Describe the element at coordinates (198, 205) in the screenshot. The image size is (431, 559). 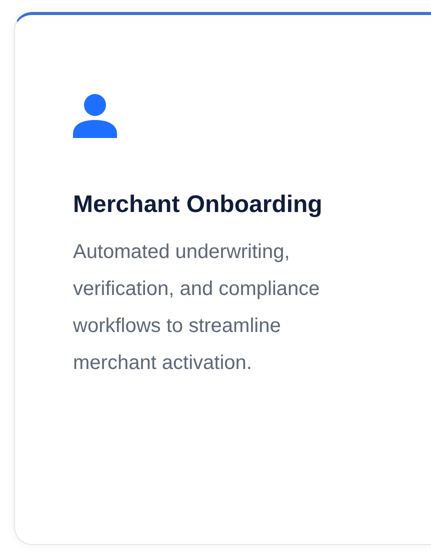
I see `card-title: Merchant Onboarding` at that location.